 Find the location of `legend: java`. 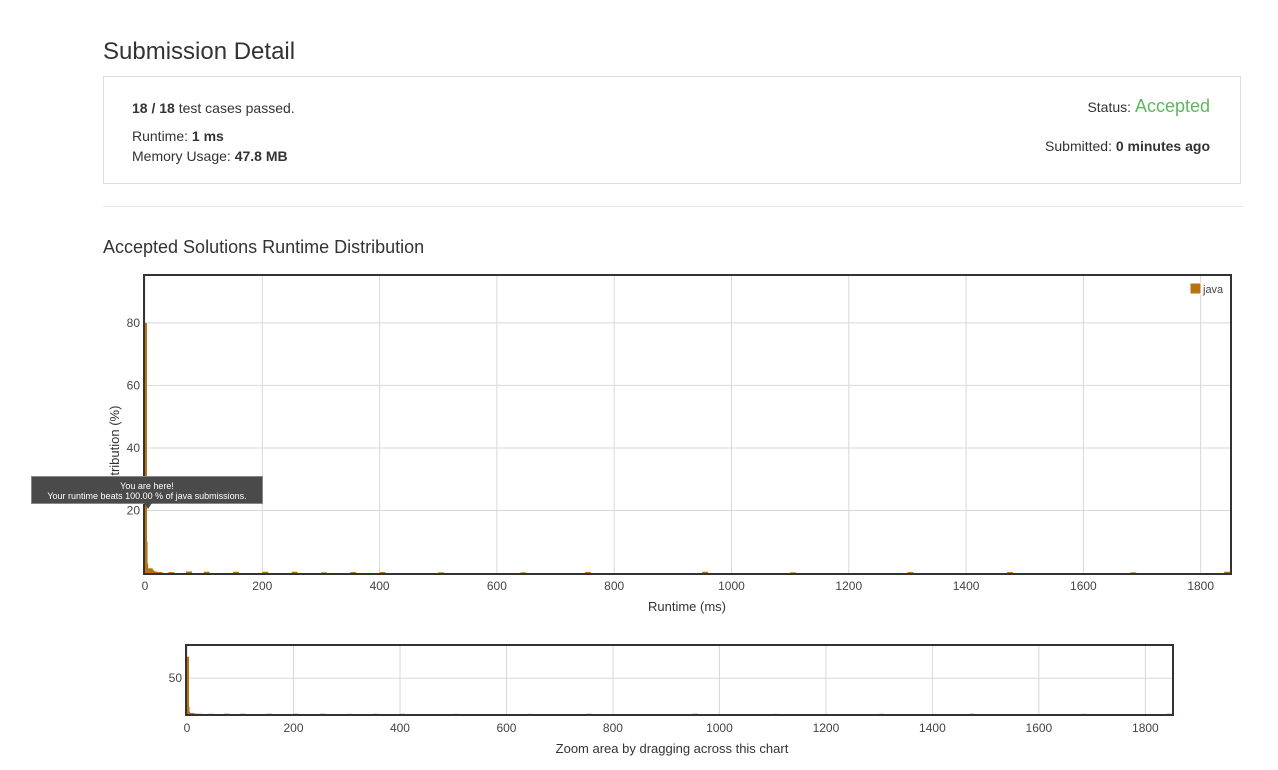

legend: java is located at coordinates (1206, 289).